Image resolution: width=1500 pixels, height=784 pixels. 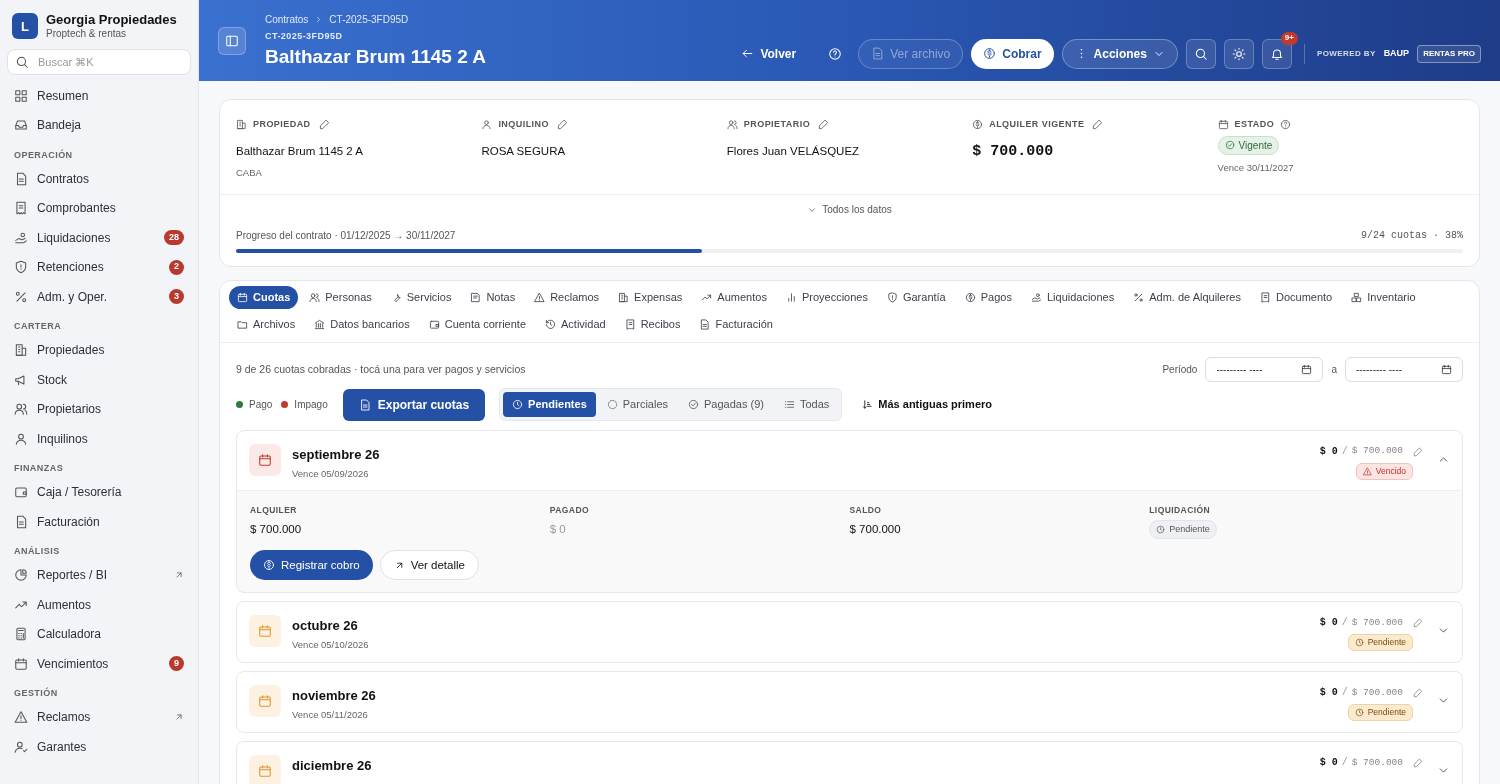 I want to click on search-button, so click(x=1200, y=53).